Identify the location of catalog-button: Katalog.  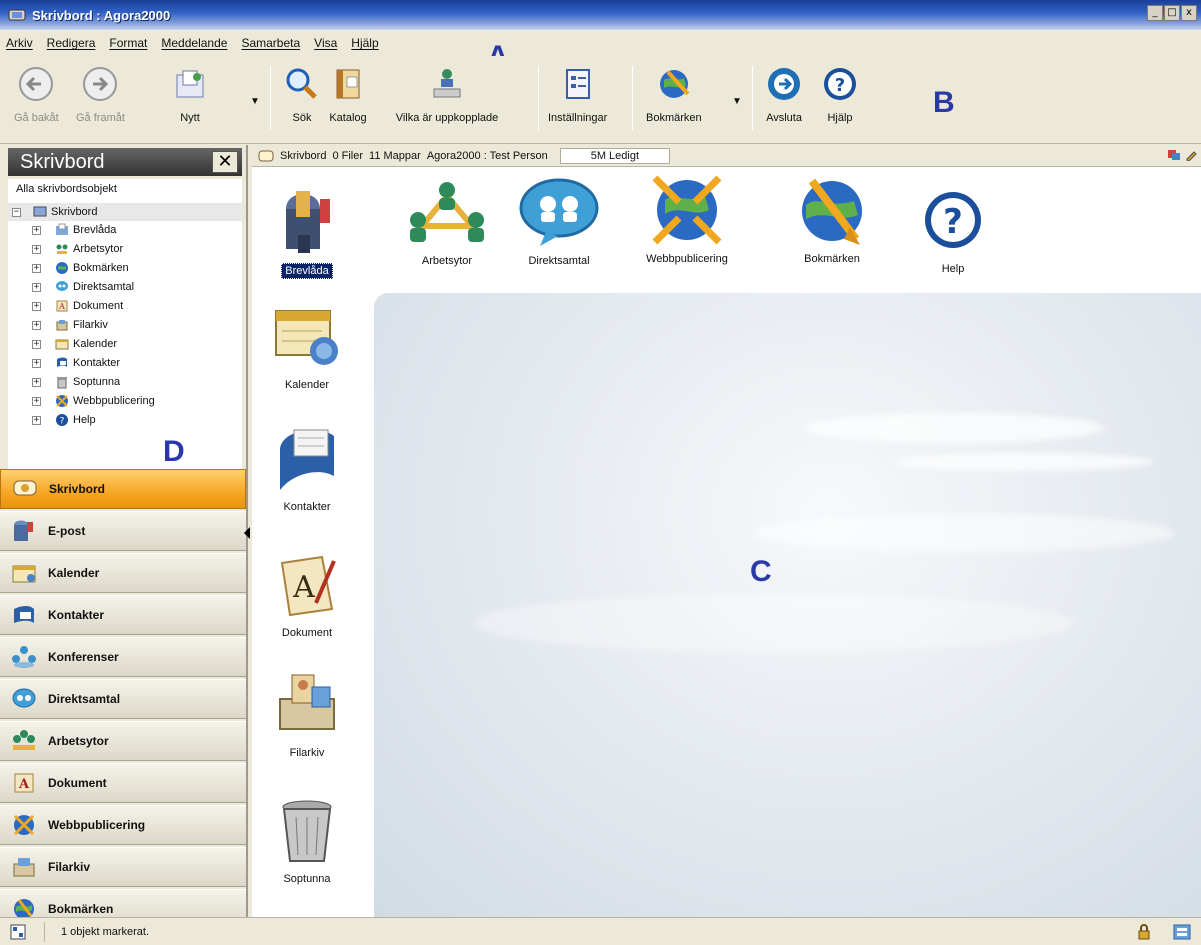
(348, 93).